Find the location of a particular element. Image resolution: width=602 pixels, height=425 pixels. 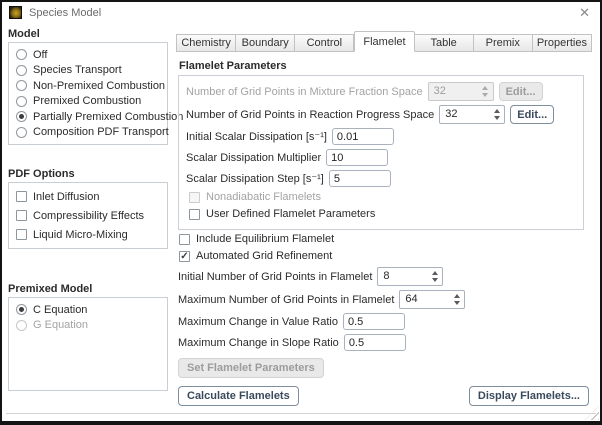

checkbox-automated-grid-refinement: ✓ Automated Grid Refinement is located at coordinates (385, 256).